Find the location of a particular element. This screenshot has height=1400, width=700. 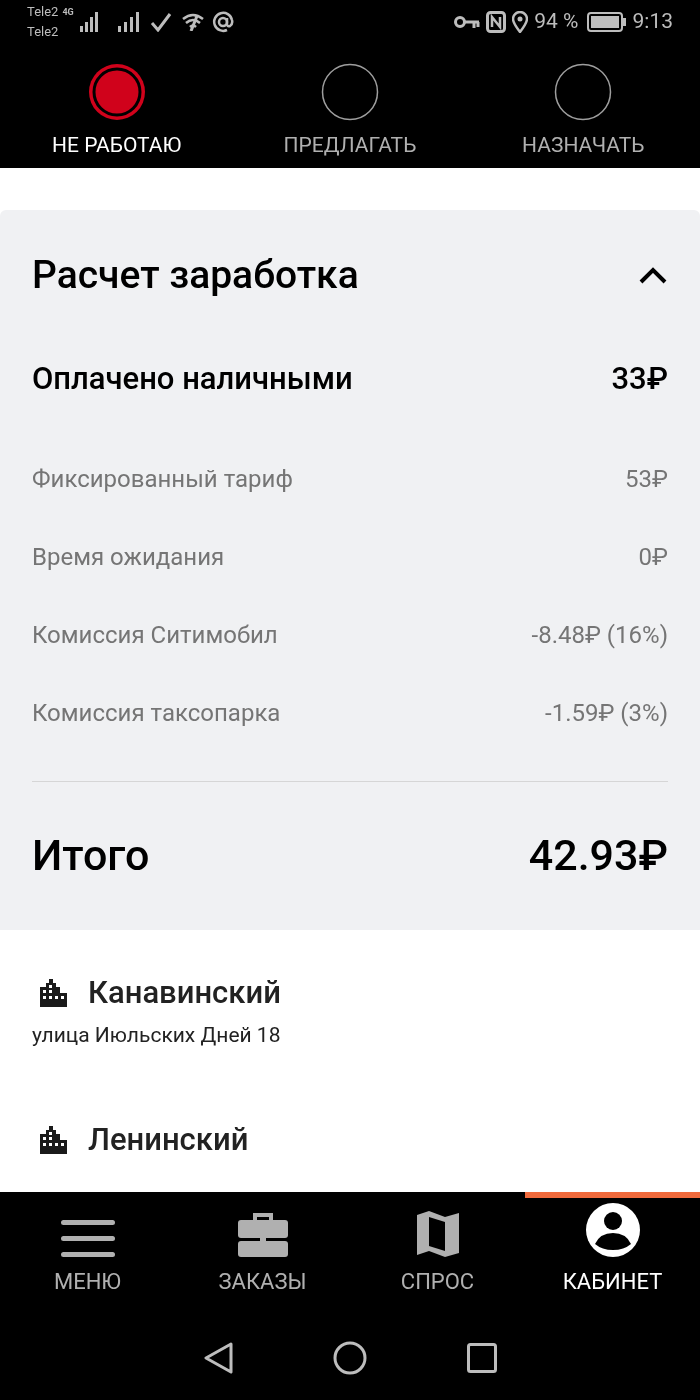

mode-button: НАЗНАЧАТЬ is located at coordinates (583, 115).